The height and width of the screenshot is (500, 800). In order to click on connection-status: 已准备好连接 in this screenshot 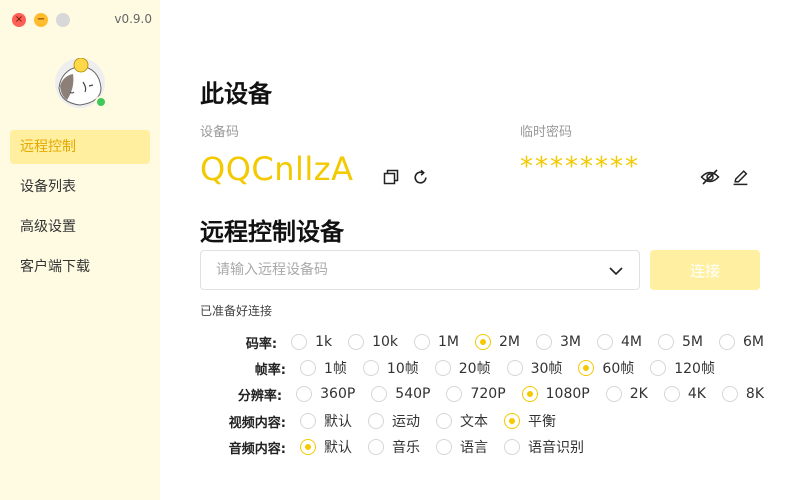, I will do `click(236, 311)`.